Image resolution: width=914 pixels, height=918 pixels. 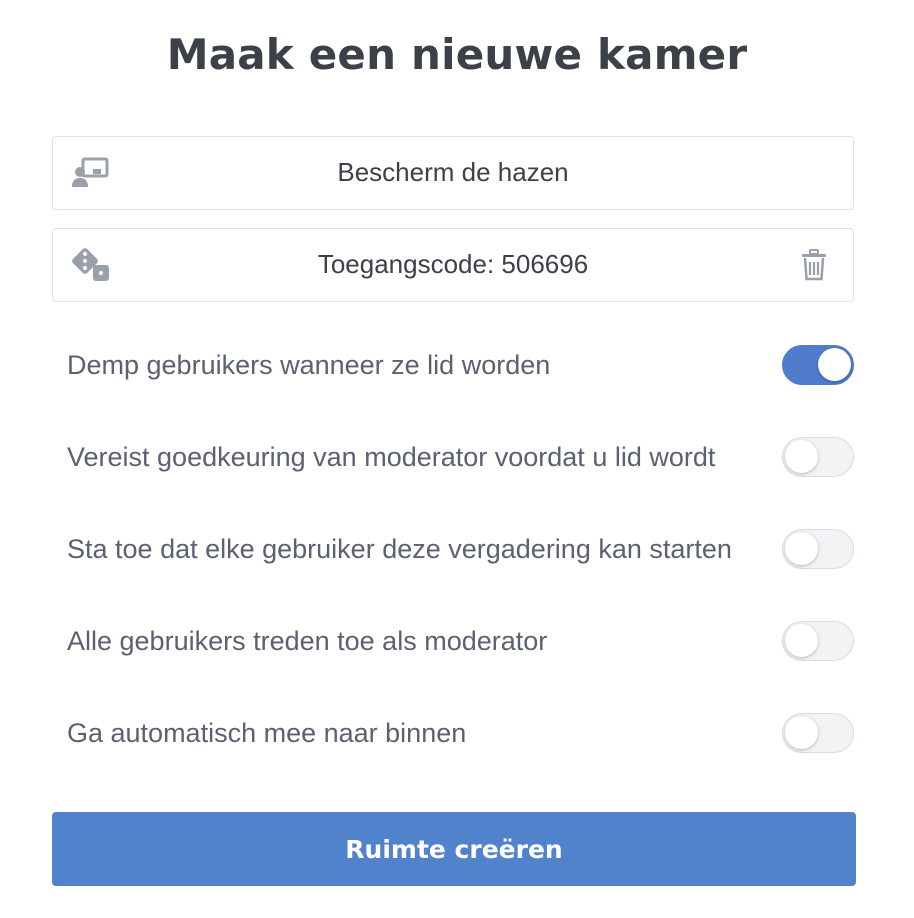 I want to click on all-moderators-toggle, so click(x=818, y=641).